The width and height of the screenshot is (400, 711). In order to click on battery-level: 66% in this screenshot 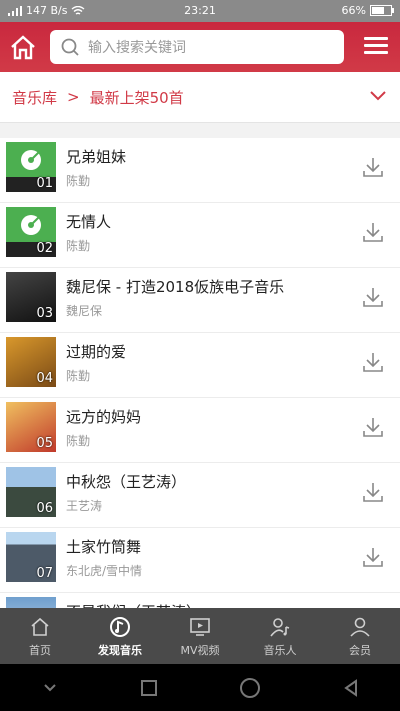, I will do `click(353, 10)`.